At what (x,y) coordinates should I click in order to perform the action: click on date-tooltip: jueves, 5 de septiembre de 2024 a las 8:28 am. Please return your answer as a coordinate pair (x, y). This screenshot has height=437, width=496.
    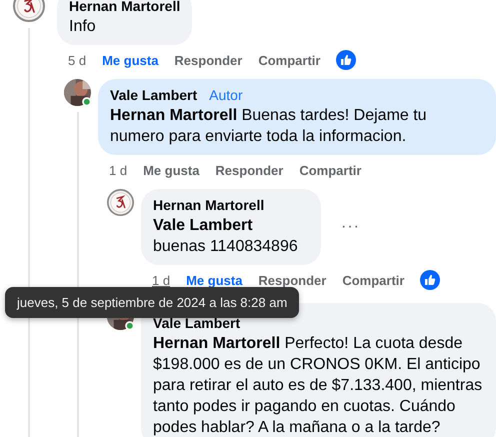
    Looking at the image, I should click on (152, 302).